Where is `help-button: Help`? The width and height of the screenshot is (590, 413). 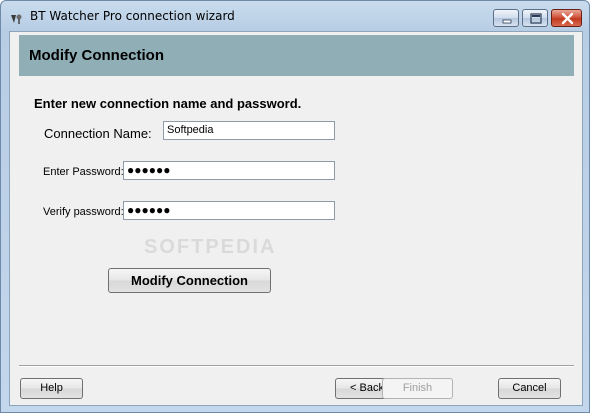 help-button: Help is located at coordinates (51, 388).